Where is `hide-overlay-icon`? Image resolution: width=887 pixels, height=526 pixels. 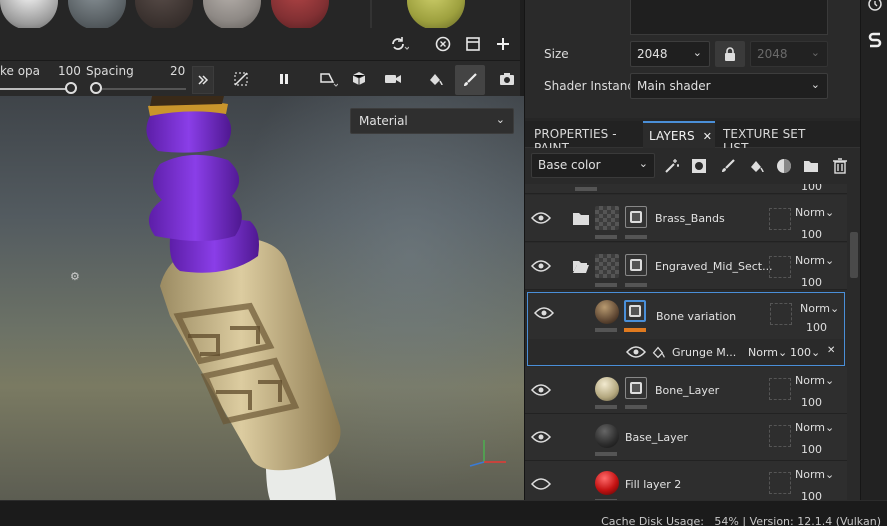 hide-overlay-icon is located at coordinates (241, 79).